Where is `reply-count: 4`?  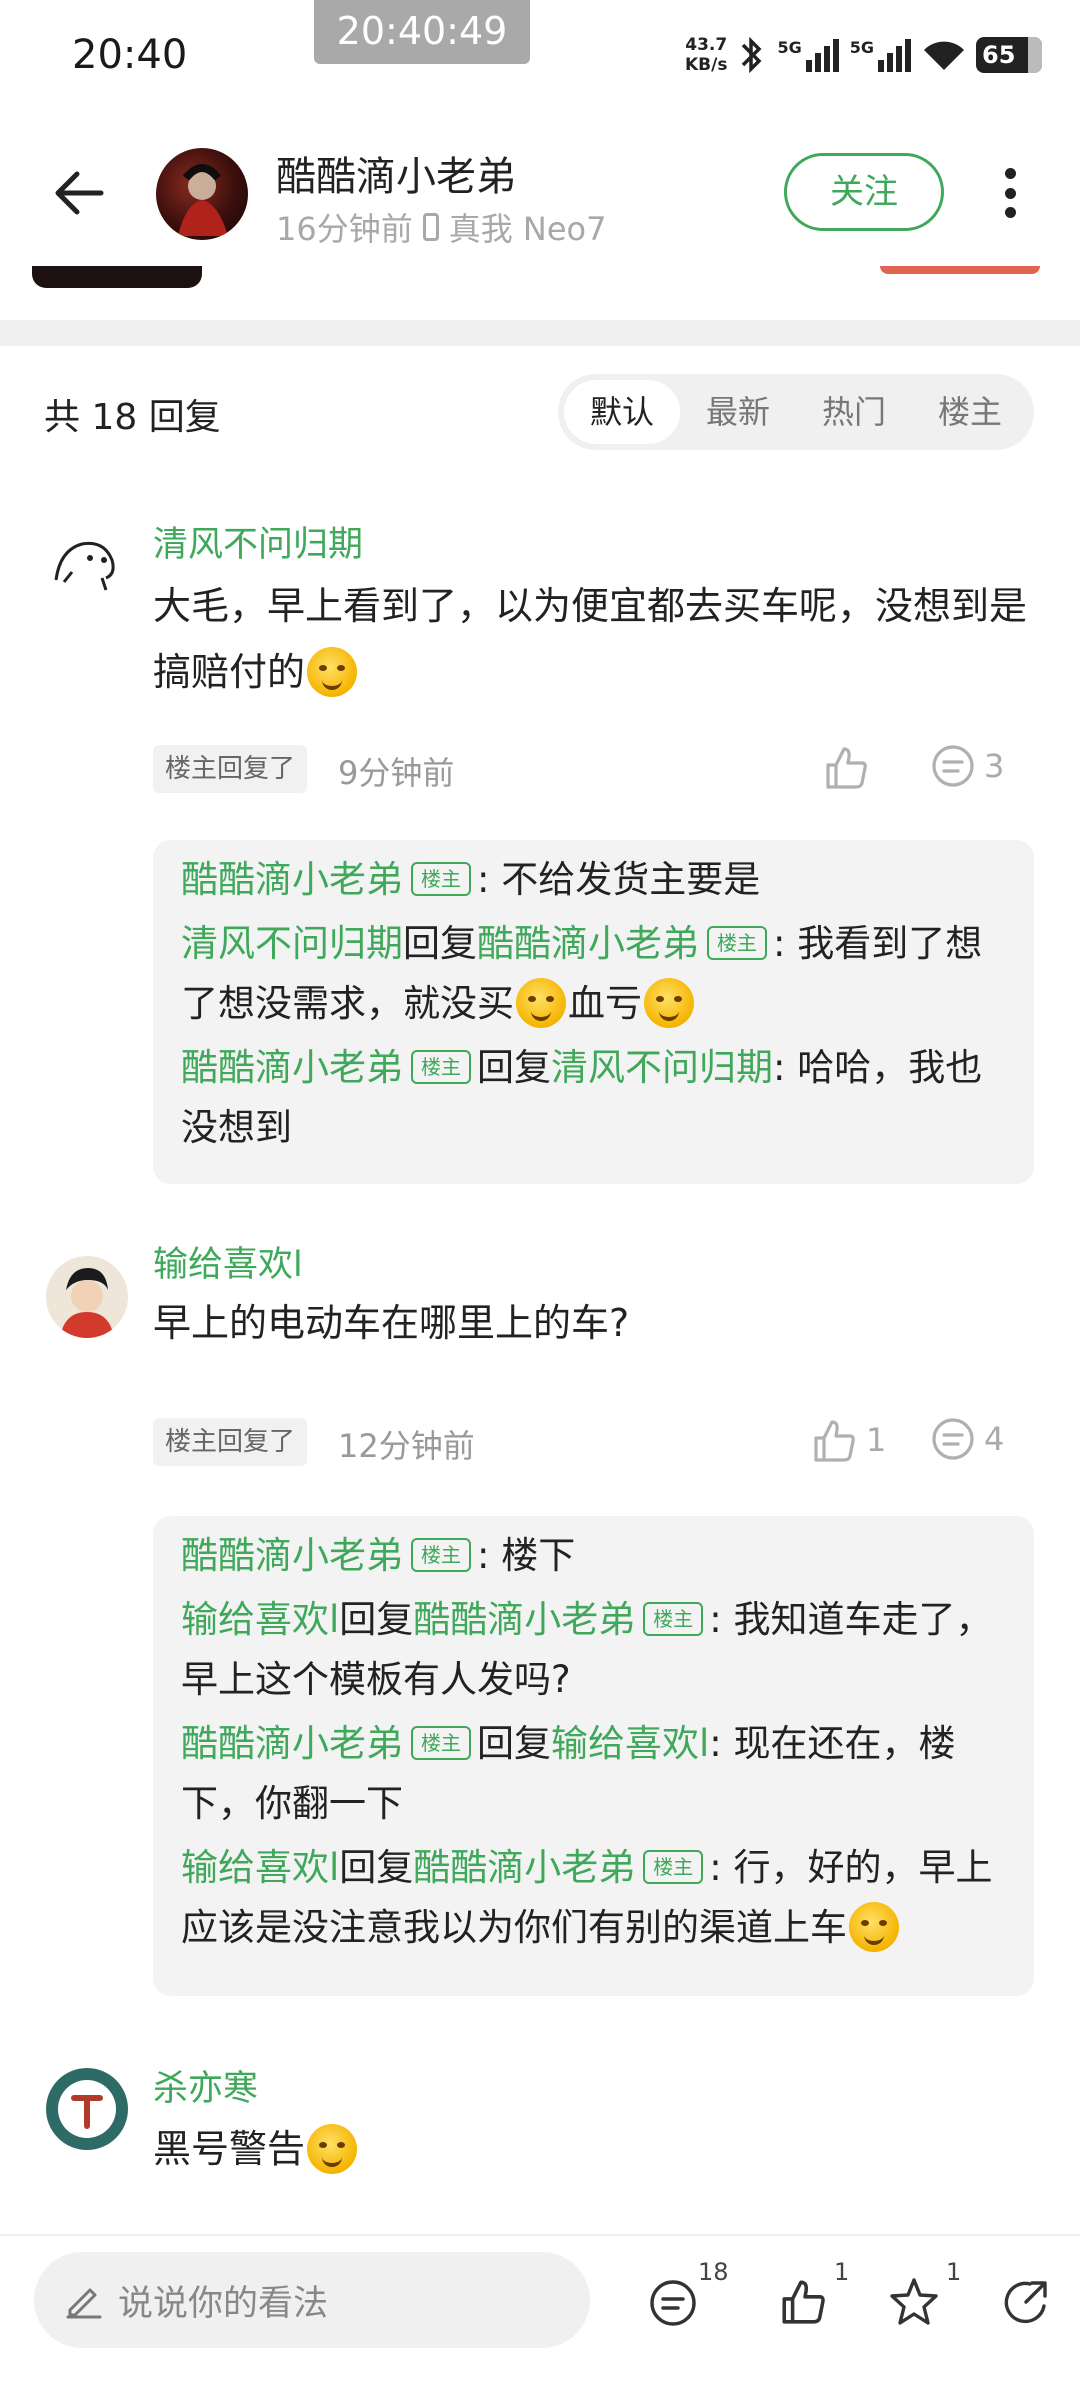 reply-count: 4 is located at coordinates (994, 1439).